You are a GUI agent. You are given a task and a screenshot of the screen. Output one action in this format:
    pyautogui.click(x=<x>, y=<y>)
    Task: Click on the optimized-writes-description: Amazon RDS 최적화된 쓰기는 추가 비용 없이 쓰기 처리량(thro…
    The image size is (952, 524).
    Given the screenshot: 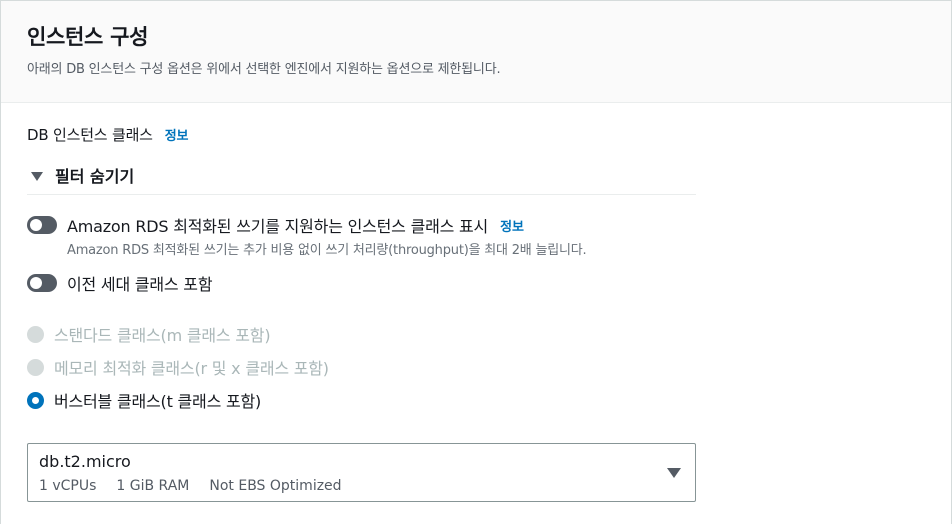 What is the action you would take?
    pyautogui.click(x=327, y=250)
    